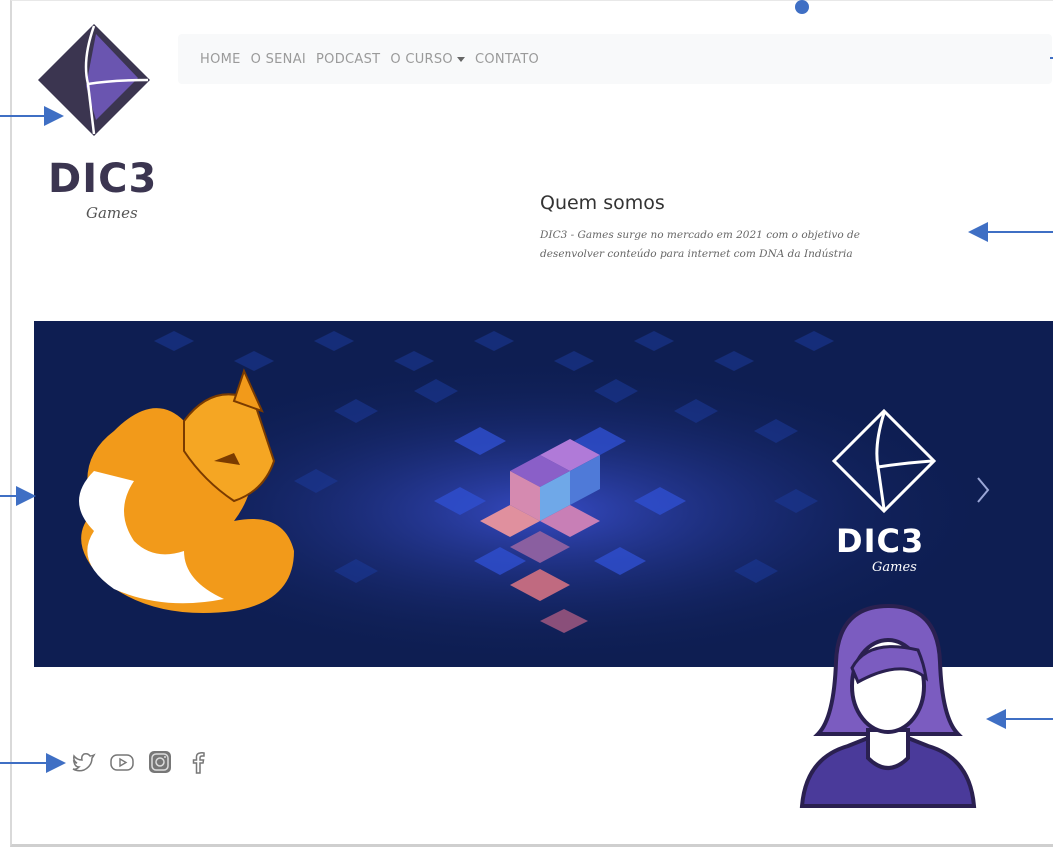 The height and width of the screenshot is (849, 1053). Describe the element at coordinates (103, 179) in the screenshot. I see `brand-title: DIC3` at that location.